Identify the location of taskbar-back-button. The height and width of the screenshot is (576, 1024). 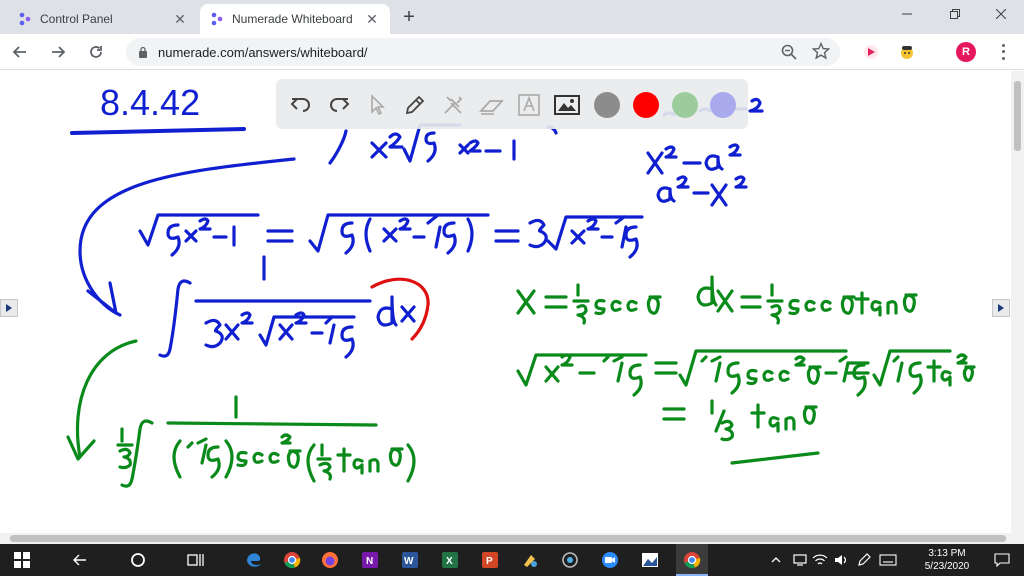
(80, 560).